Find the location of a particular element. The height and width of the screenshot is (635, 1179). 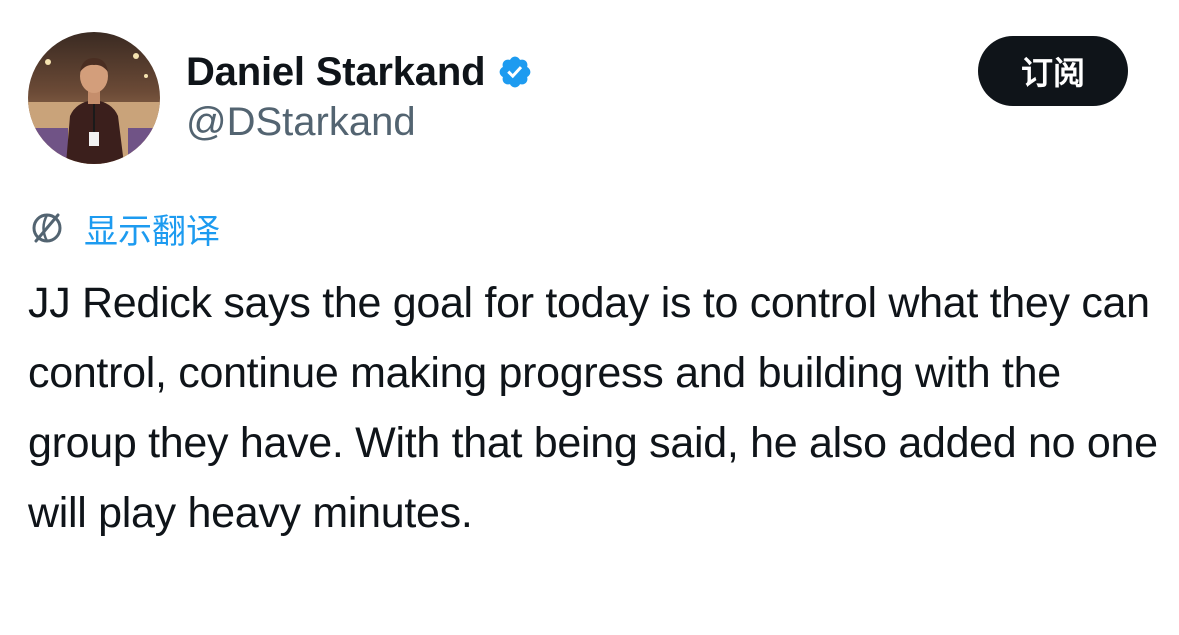

author-display-name: Daniel Starkand is located at coordinates (336, 72).